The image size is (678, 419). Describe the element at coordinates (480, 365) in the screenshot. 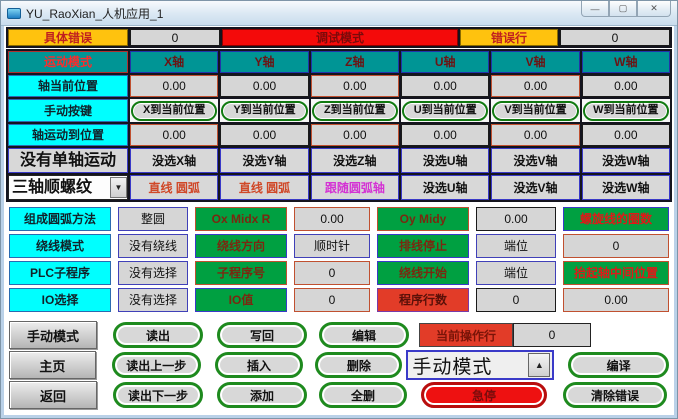

I see `operation-mode-select: 手动模式 ▲` at that location.